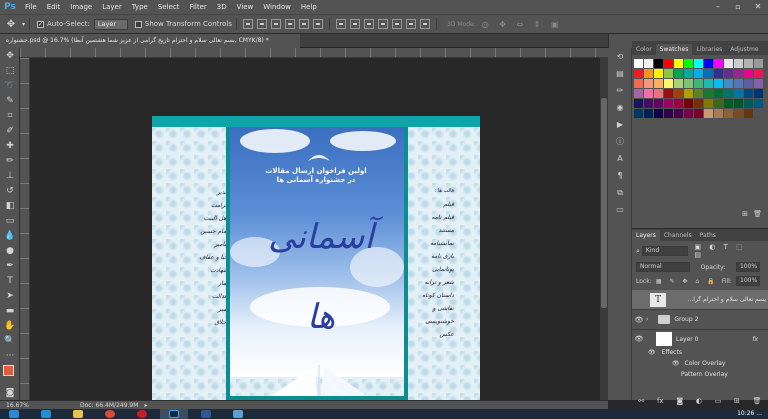 This screenshot has width=768, height=419. What do you see at coordinates (10, 280) in the screenshot?
I see `type-tool-icon: T` at bounding box center [10, 280].